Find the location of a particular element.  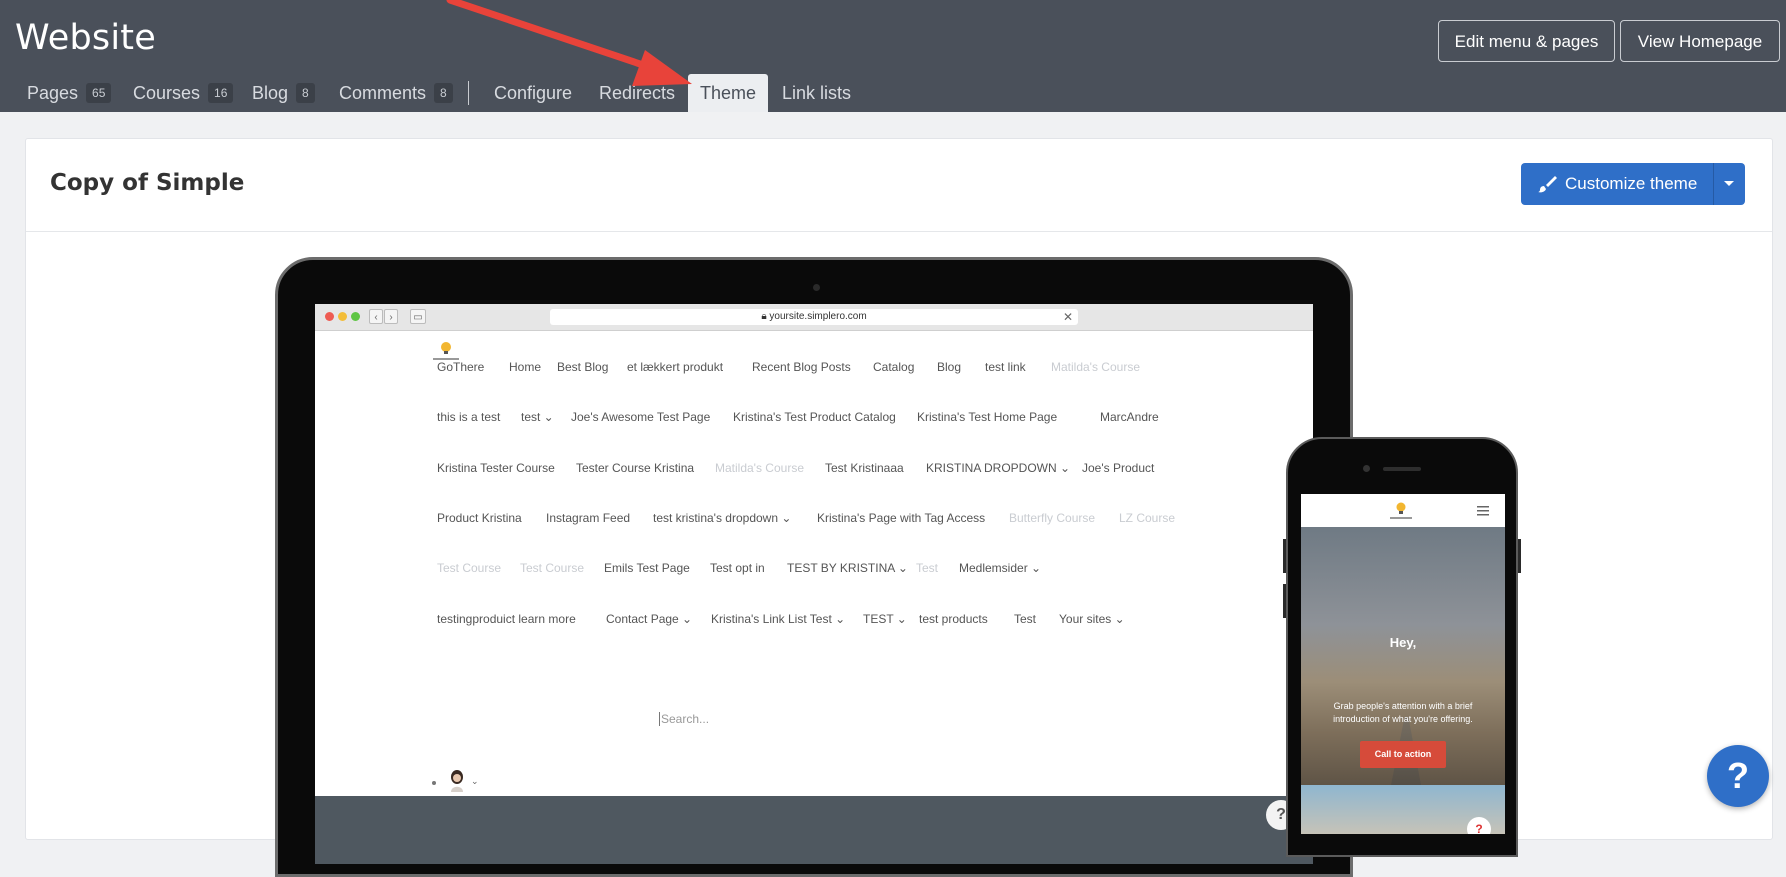

nav-link: Joe's Awesome Test Page is located at coordinates (640, 417).